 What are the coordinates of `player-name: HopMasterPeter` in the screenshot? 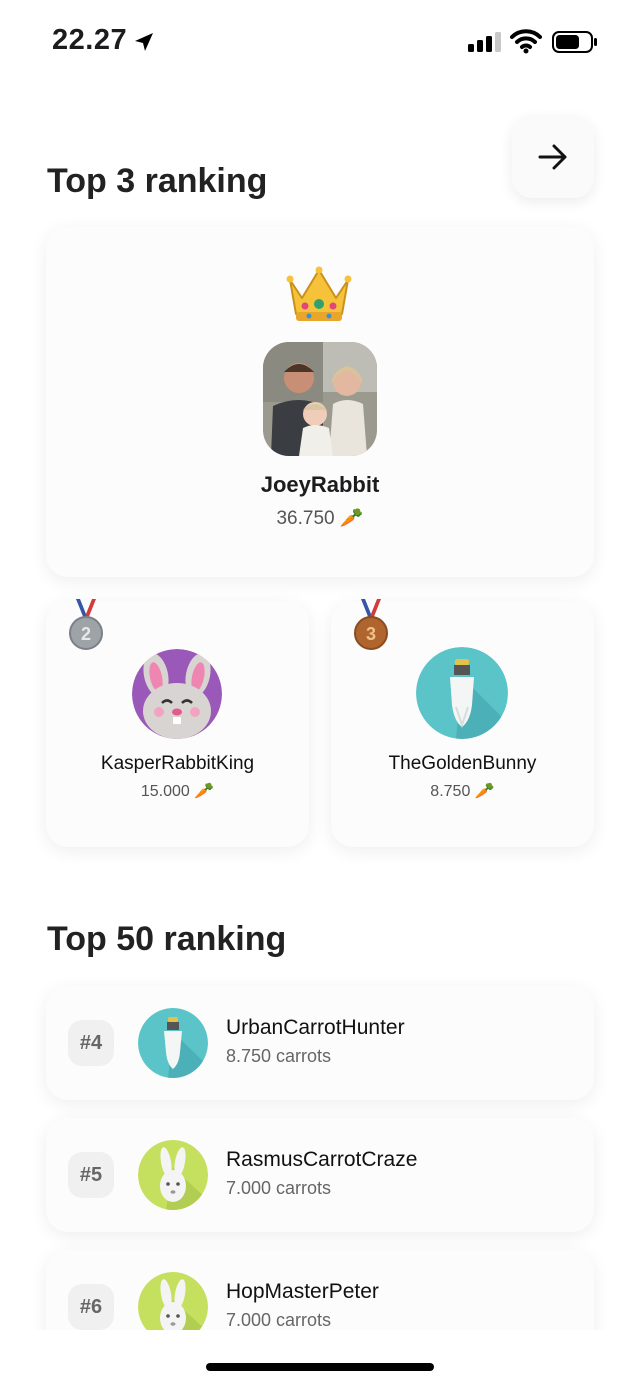 It's located at (302, 1291).